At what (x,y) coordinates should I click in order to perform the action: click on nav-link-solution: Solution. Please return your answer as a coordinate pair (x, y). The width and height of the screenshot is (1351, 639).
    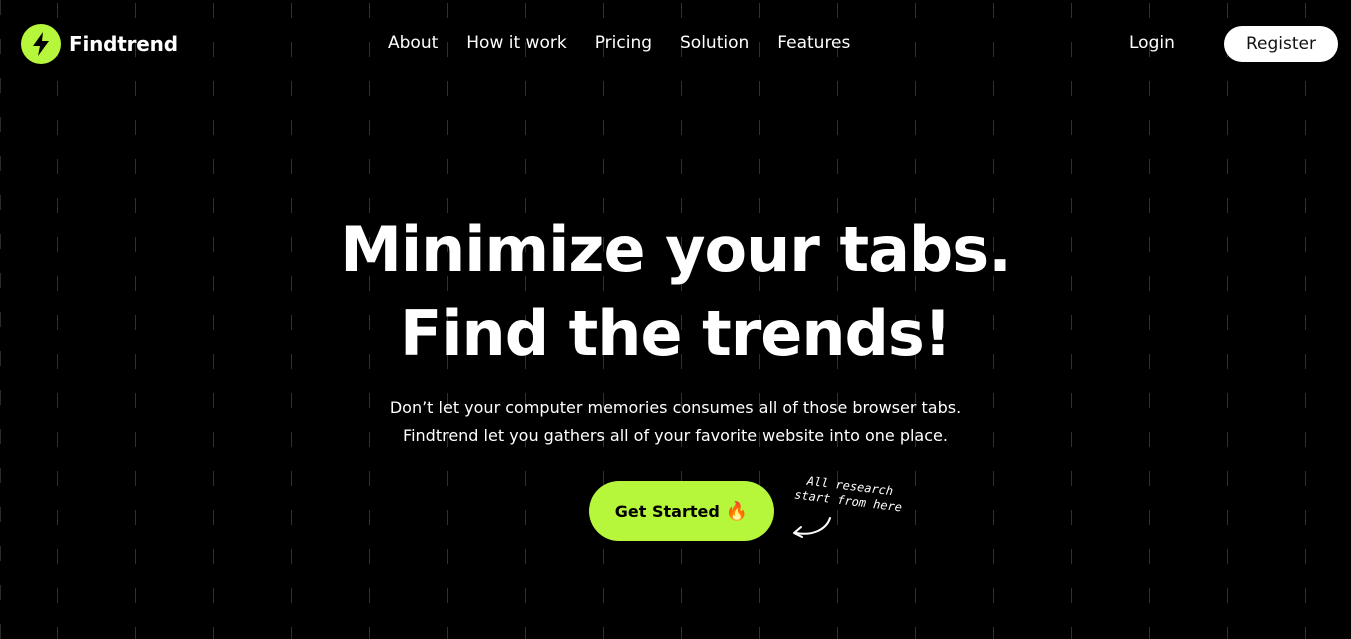
    Looking at the image, I should click on (714, 43).